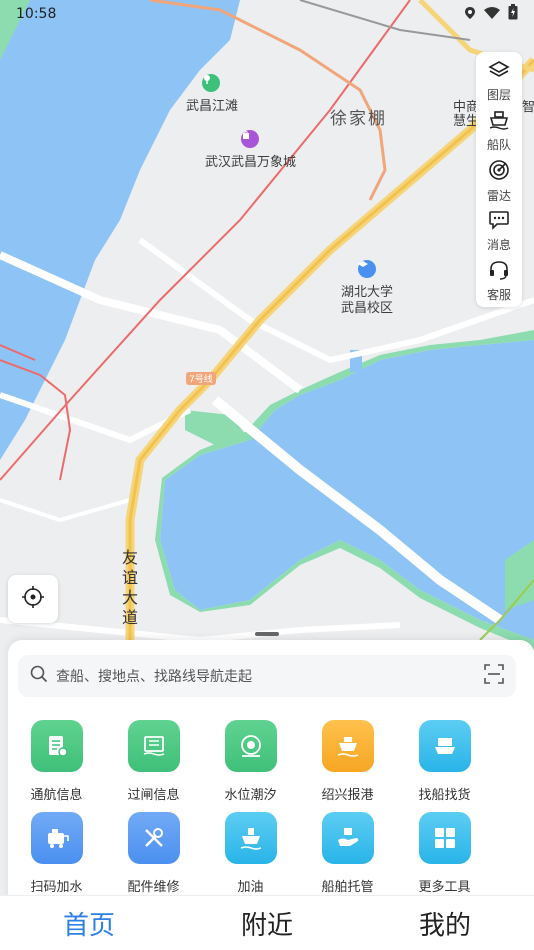 The image size is (534, 950). Describe the element at coordinates (444, 838) in the screenshot. I see `more-tools-icon` at that location.